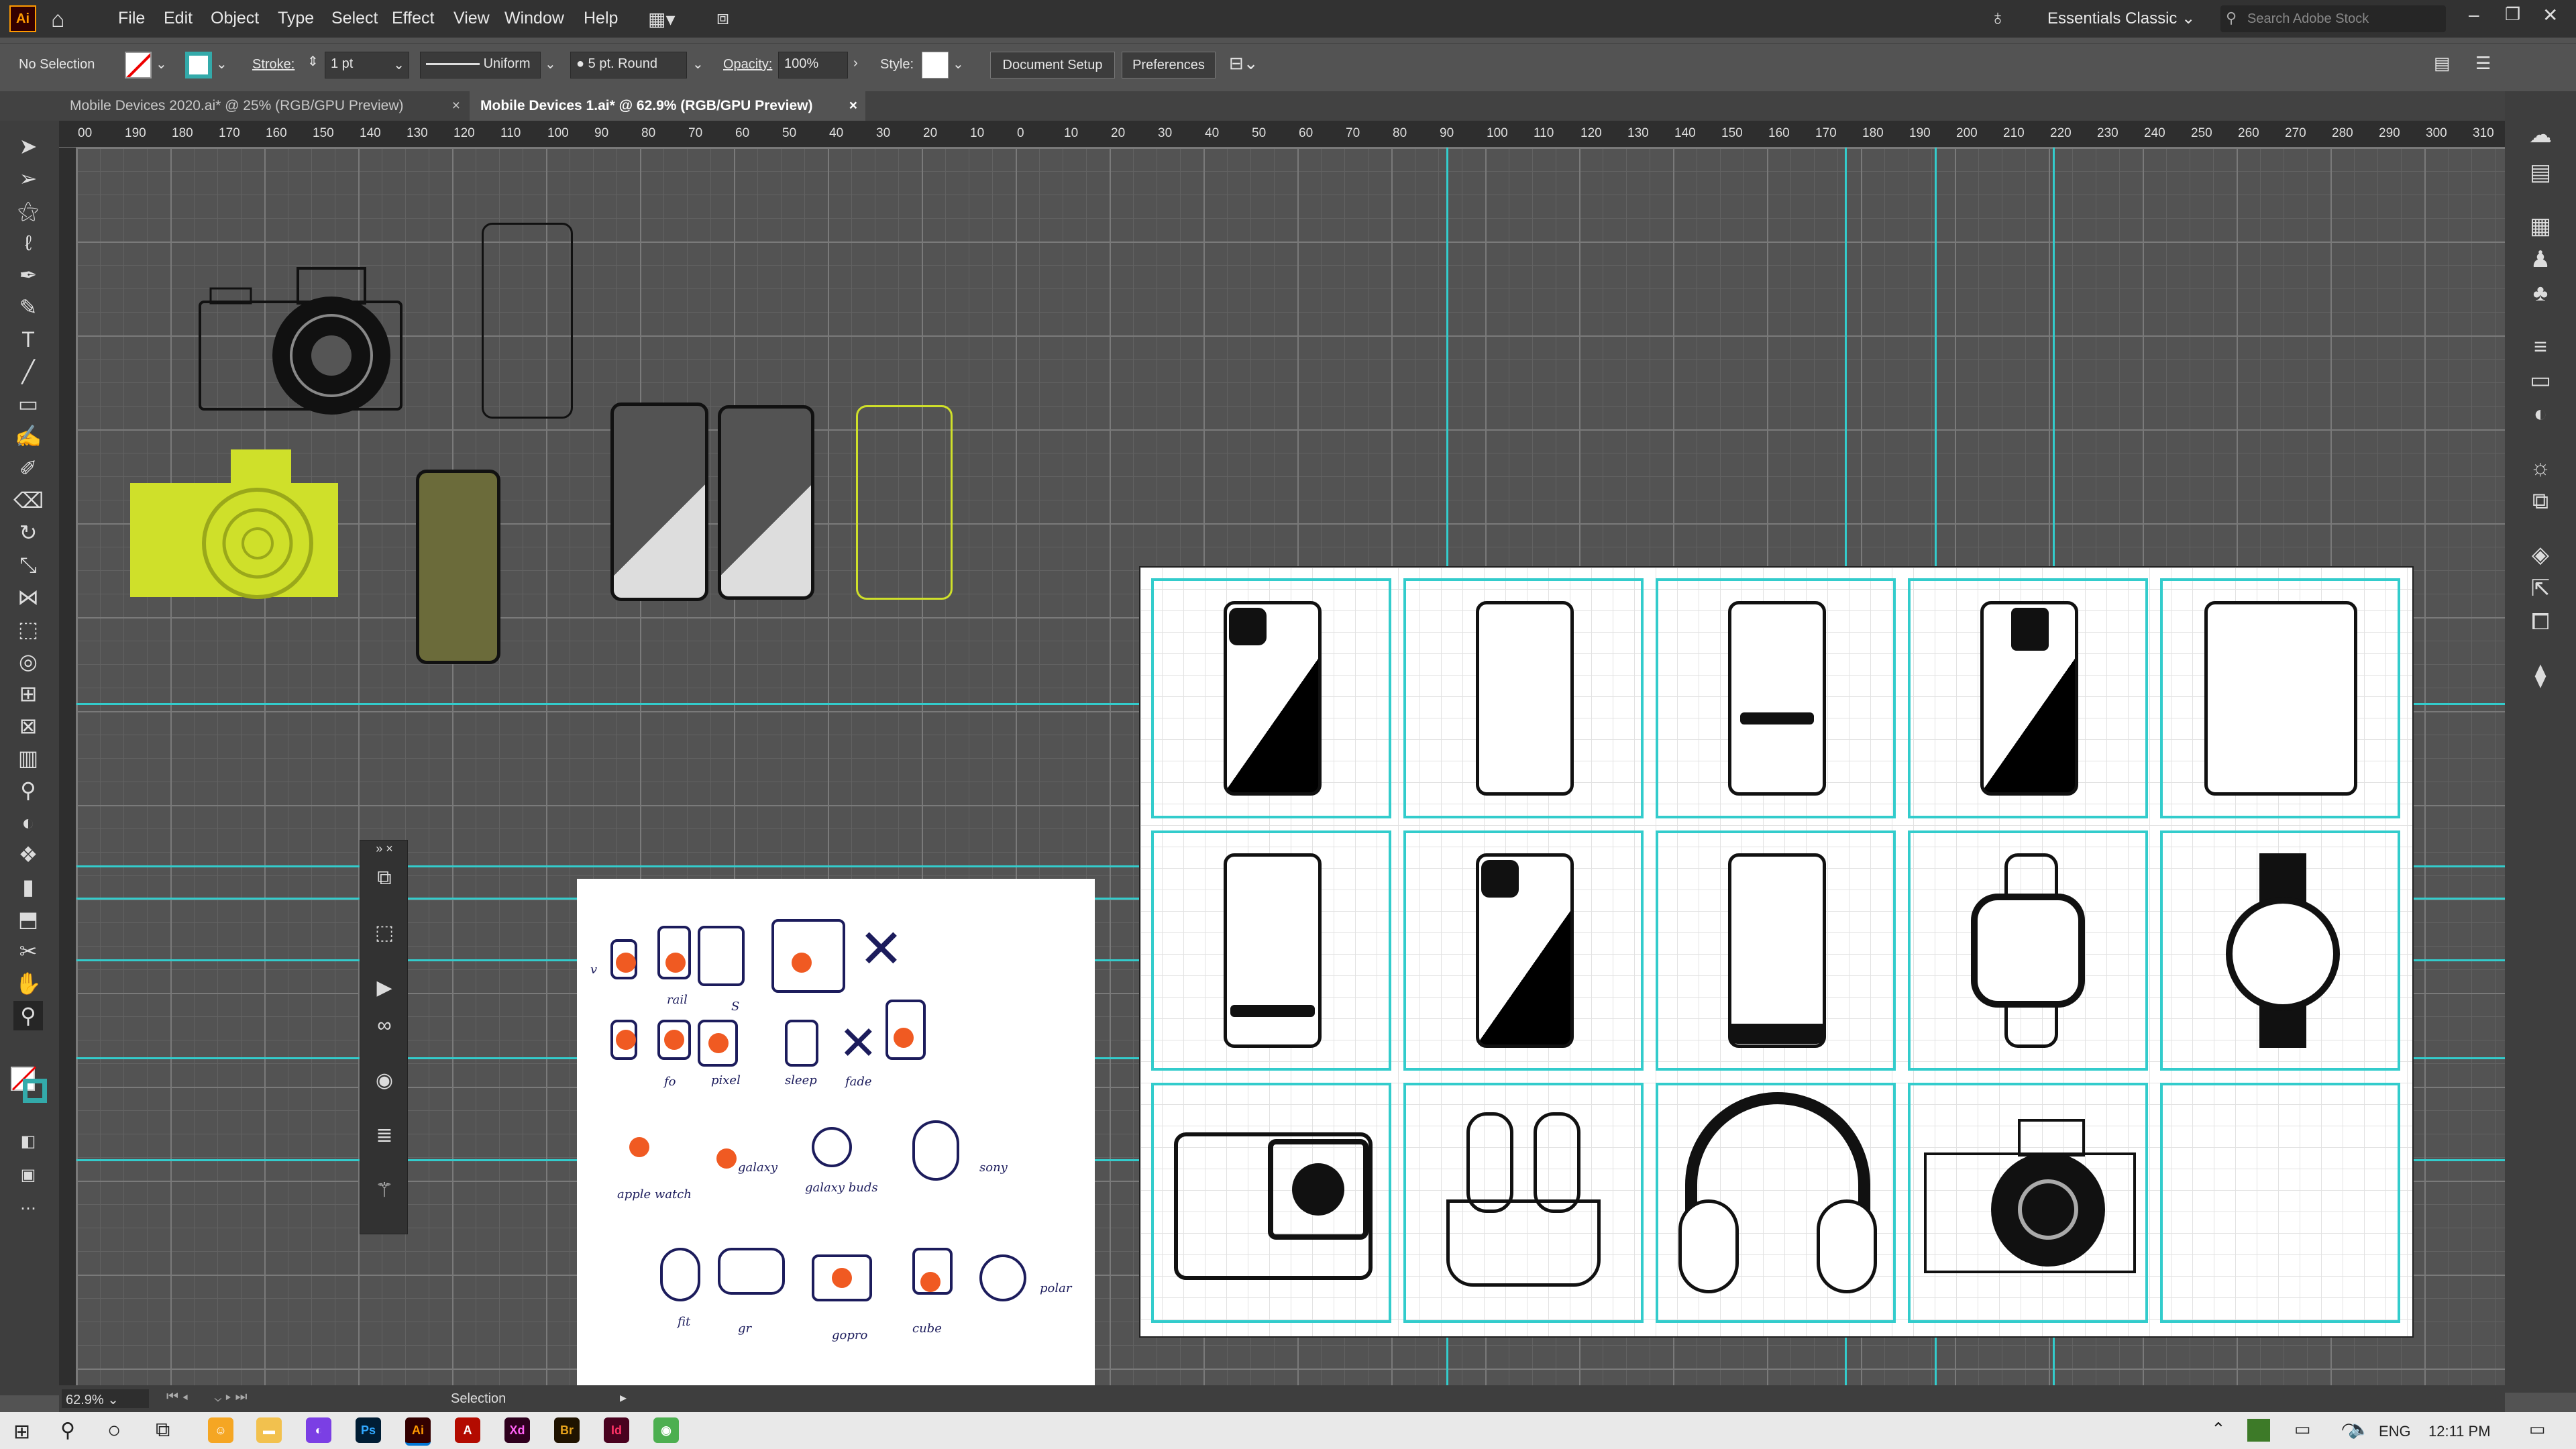 The image size is (2576, 1449). I want to click on variable-width-profile: Uniform, so click(480, 65).